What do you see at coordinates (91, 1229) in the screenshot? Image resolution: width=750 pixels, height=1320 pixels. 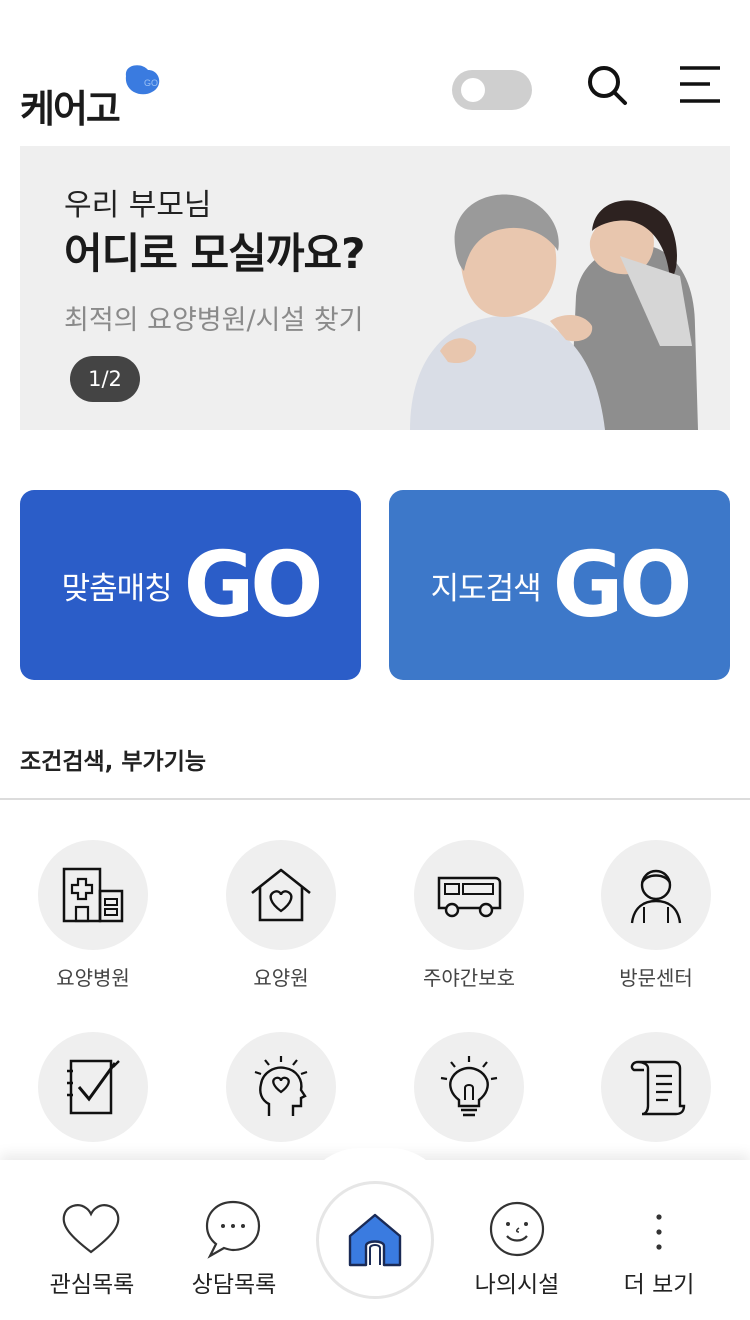 I see `heart-icon` at bounding box center [91, 1229].